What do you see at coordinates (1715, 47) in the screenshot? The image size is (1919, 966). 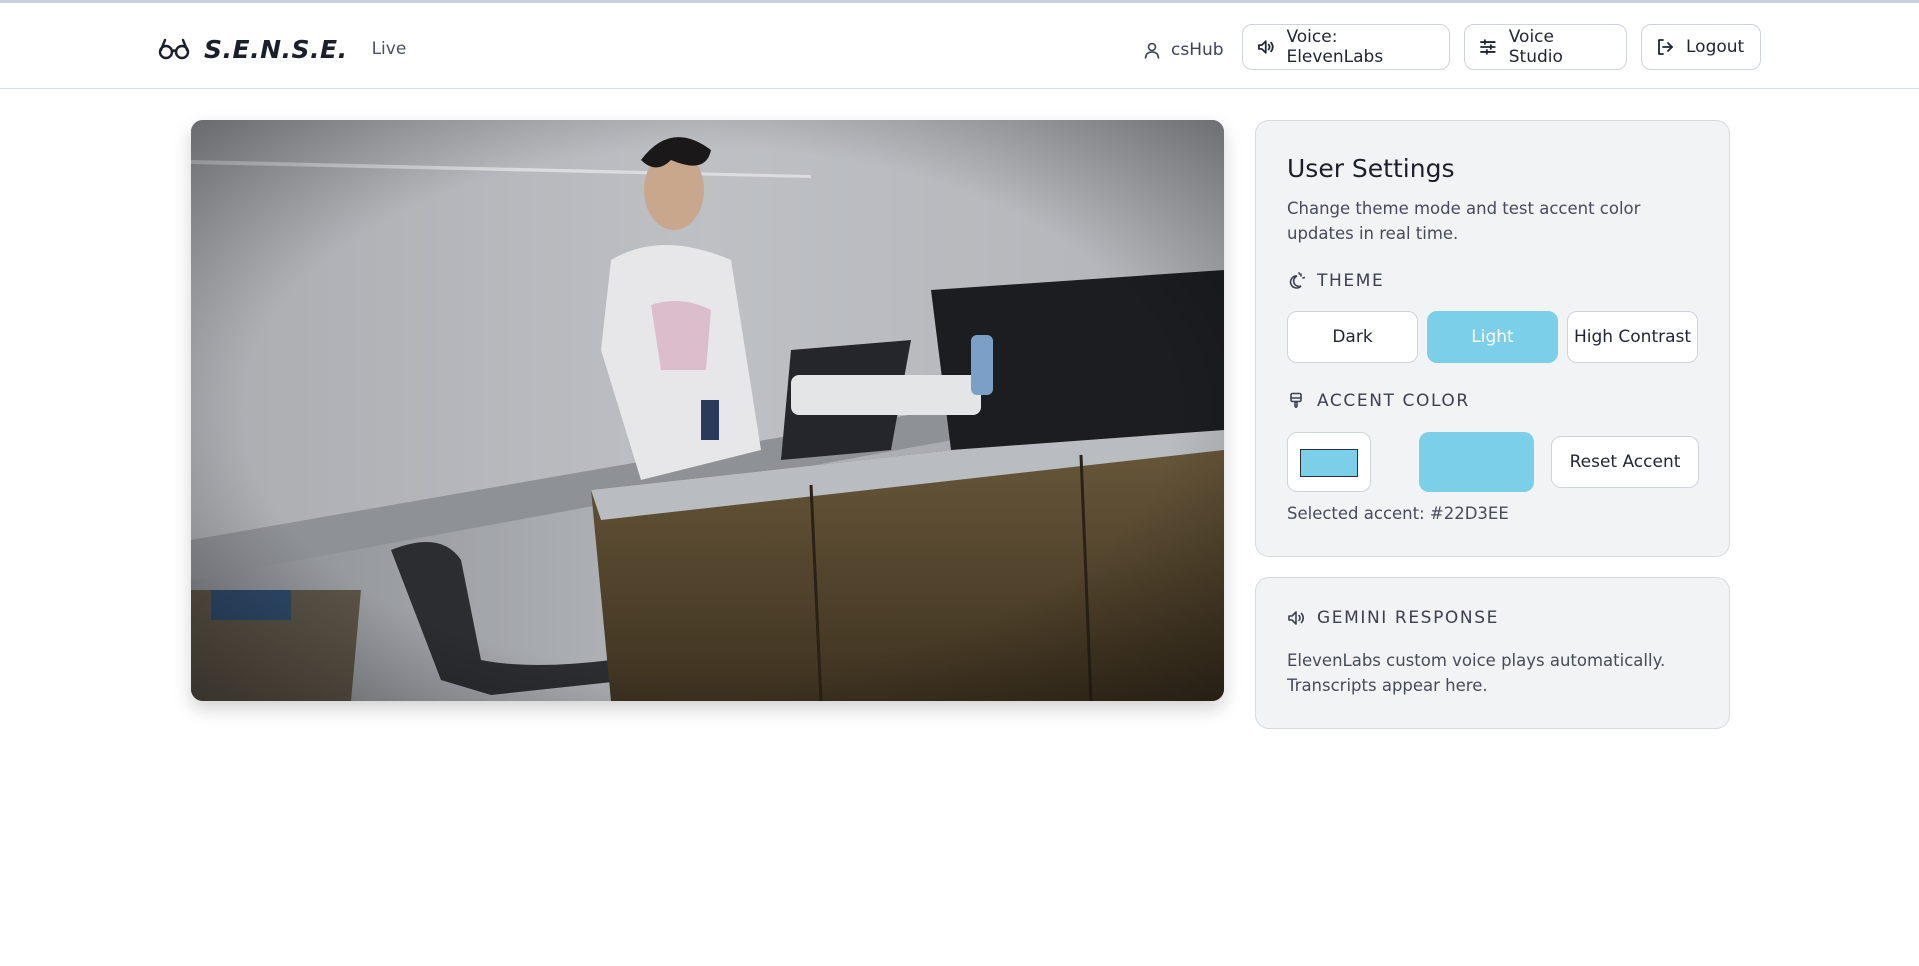 I see `logout-label: Logout` at bounding box center [1715, 47].